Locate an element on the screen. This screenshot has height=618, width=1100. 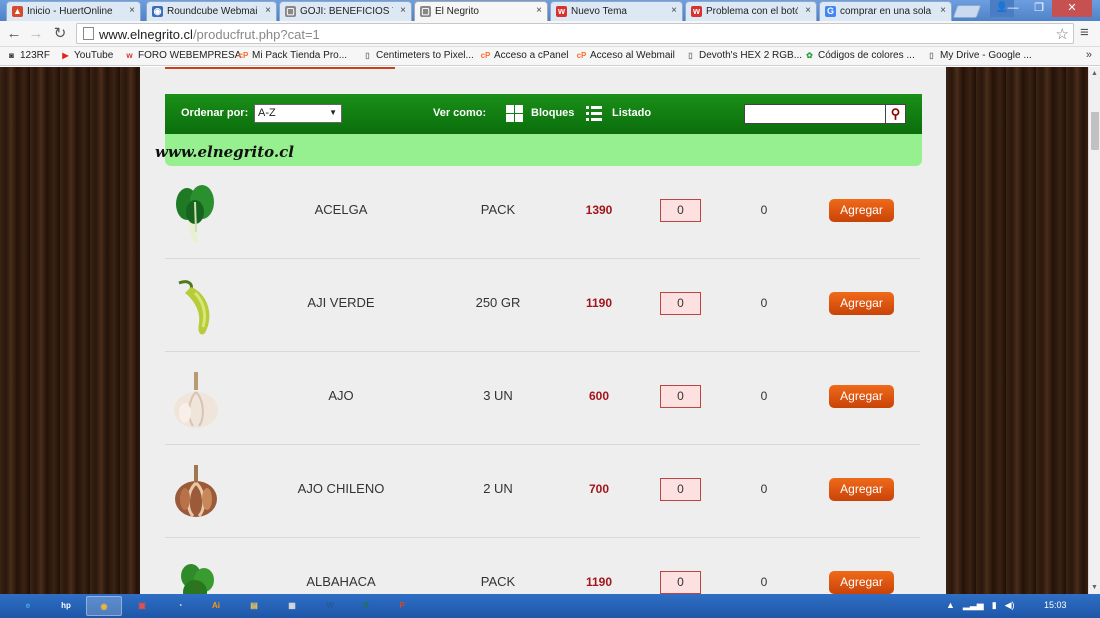
taskbar-app-glyph: ◉ is located at coordinates (104, 606).